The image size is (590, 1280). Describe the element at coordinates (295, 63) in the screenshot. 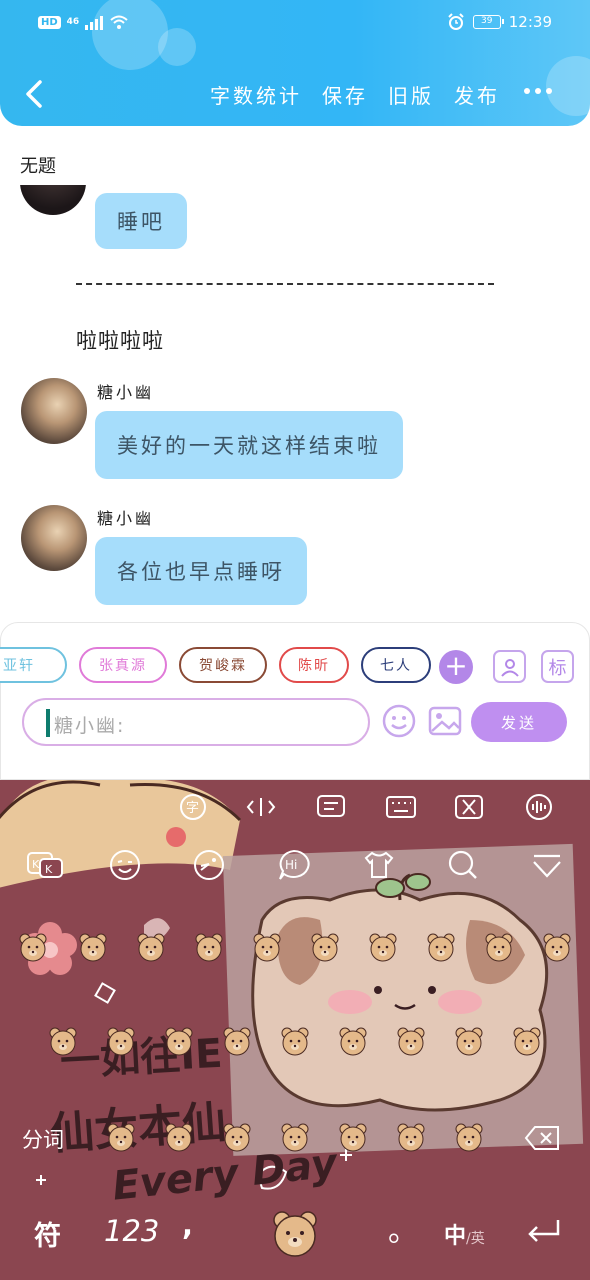

I see `app-header: HD 46 39 12:39 字数统计 保存 旧版 发布` at that location.